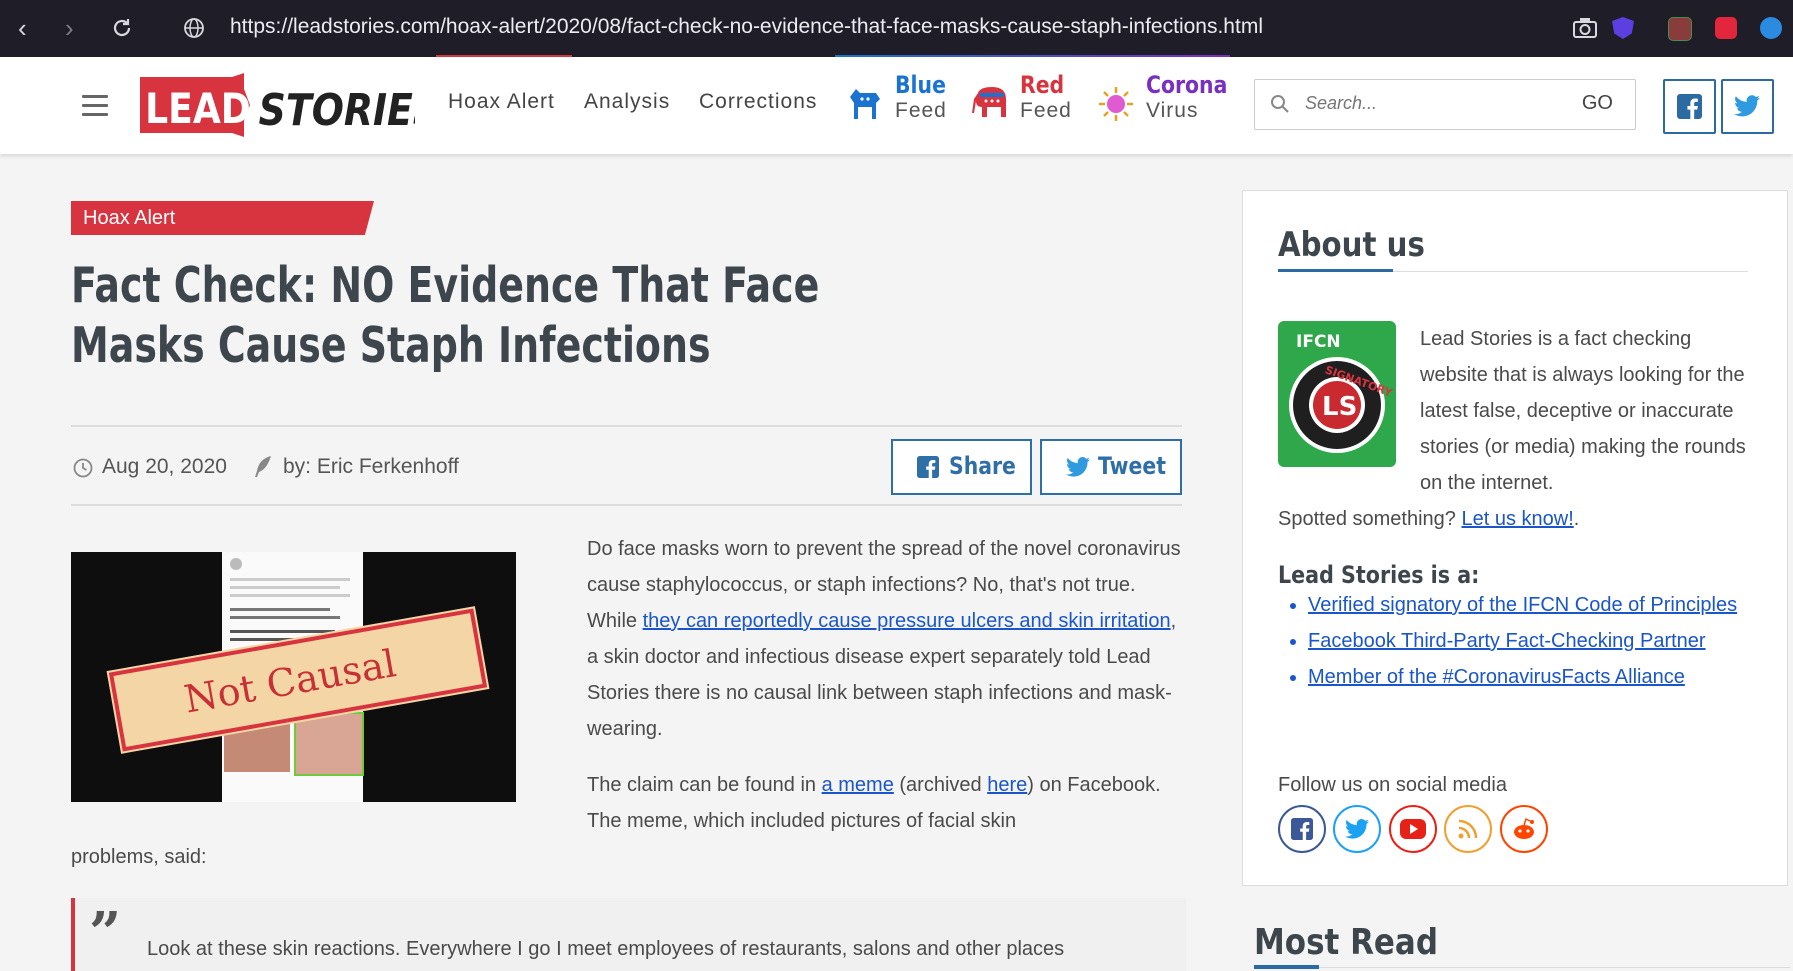 The width and height of the screenshot is (1793, 971). Describe the element at coordinates (1597, 103) in the screenshot. I see `search-go-button: GO` at that location.